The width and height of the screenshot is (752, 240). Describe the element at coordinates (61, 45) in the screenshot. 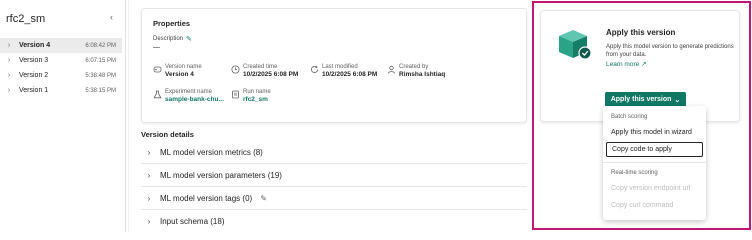

I see `version-item-4: › Version 4 6:08:42 PM` at that location.